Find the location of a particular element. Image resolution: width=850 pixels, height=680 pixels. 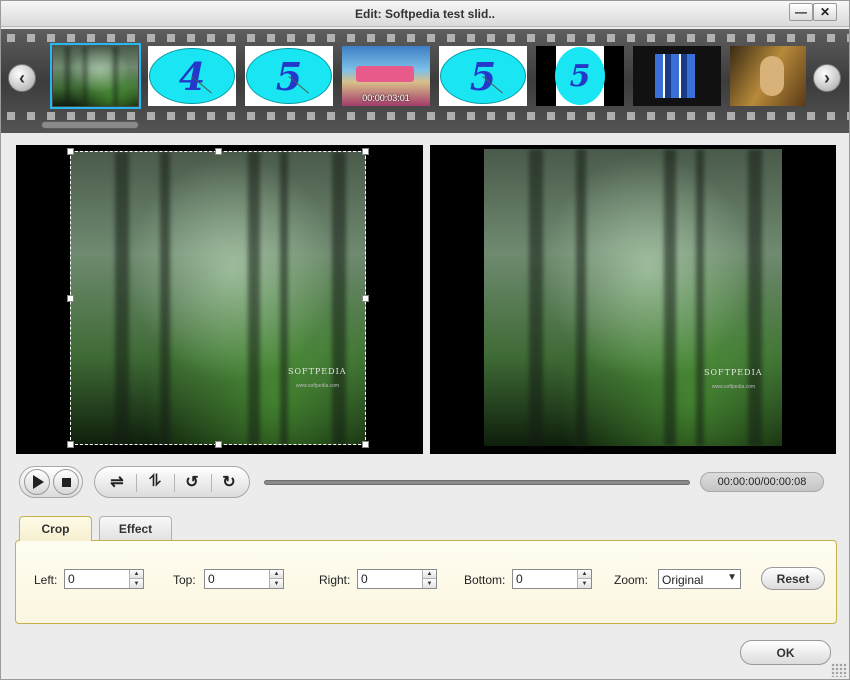

top-stepper-buttons: ▲ ▼ is located at coordinates (276, 579).